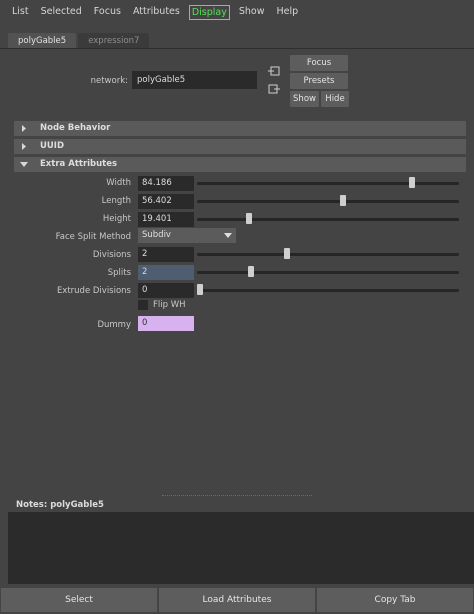 This screenshot has width=474, height=614. What do you see at coordinates (20, 12) in the screenshot?
I see `menu-list: List` at bounding box center [20, 12].